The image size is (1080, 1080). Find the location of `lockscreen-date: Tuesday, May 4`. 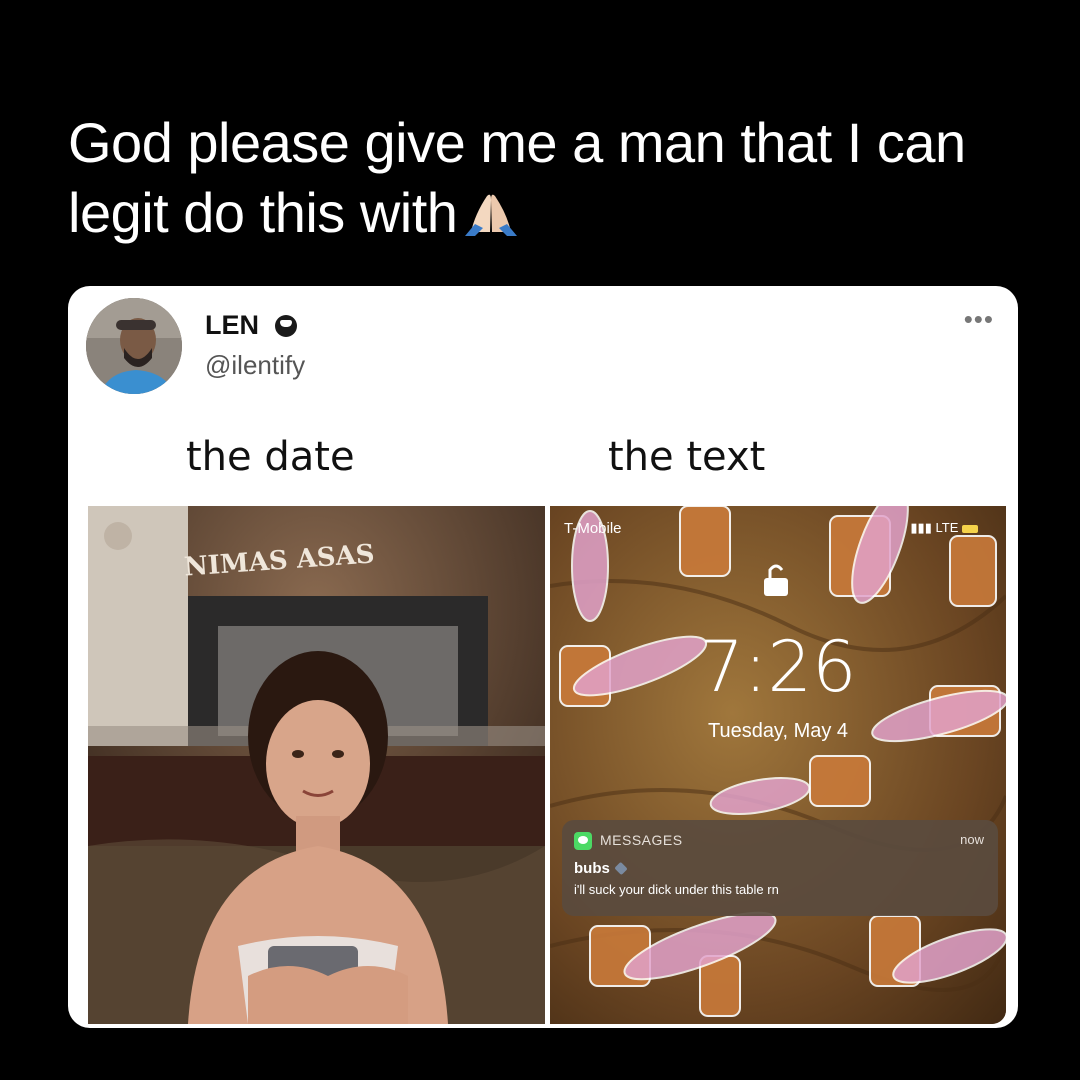

lockscreen-date: Tuesday, May 4 is located at coordinates (778, 731).